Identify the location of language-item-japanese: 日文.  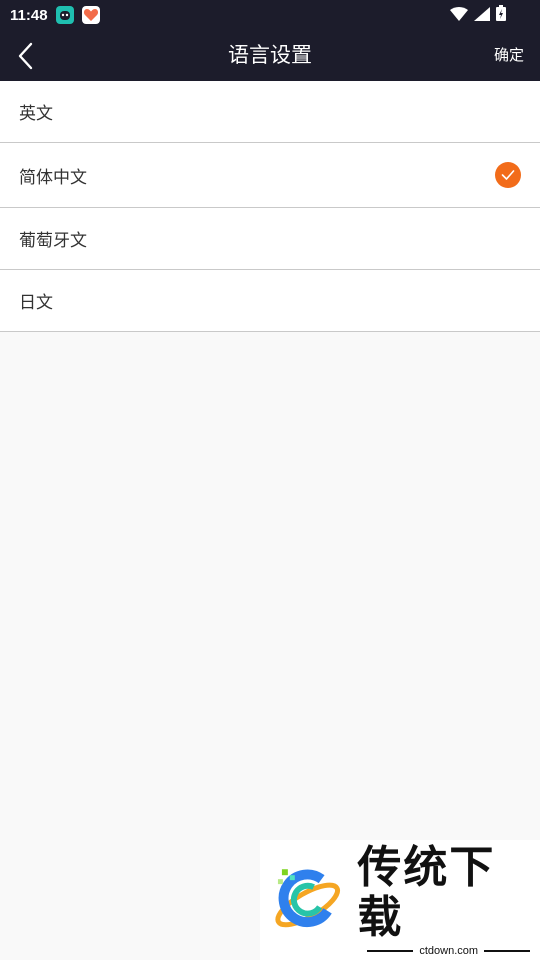
(270, 301).